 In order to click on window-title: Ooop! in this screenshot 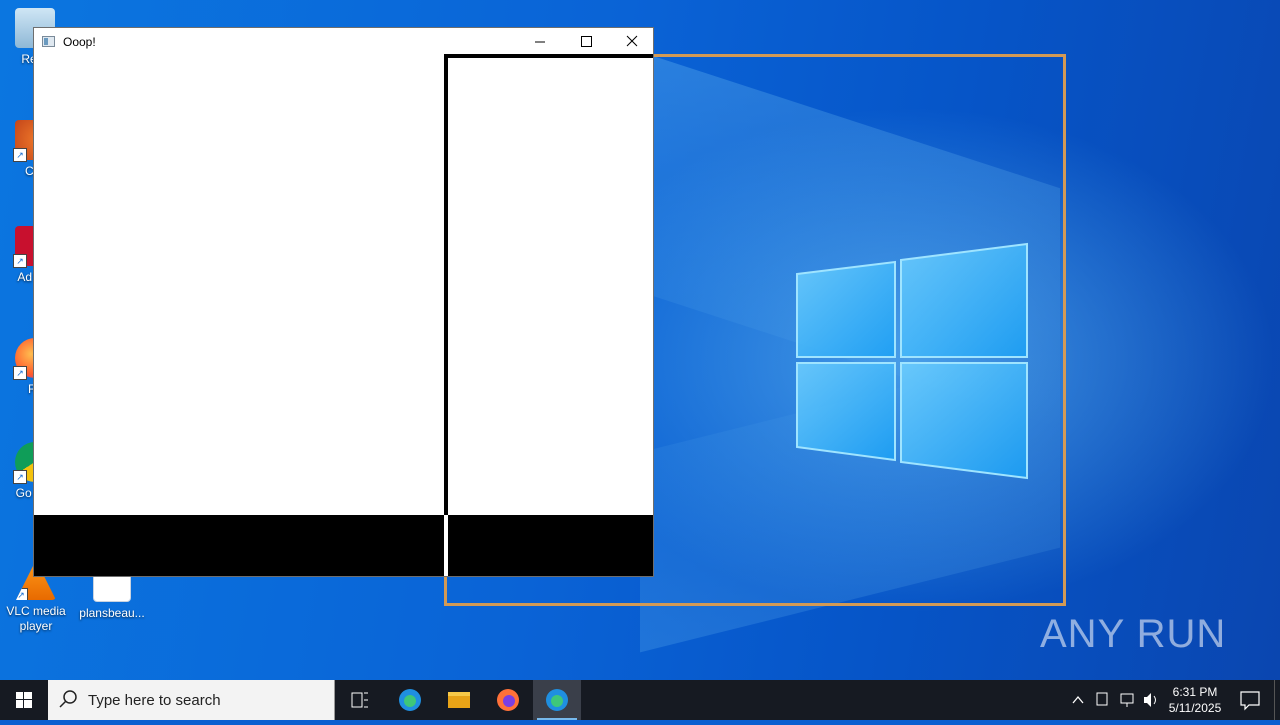, I will do `click(79, 42)`.